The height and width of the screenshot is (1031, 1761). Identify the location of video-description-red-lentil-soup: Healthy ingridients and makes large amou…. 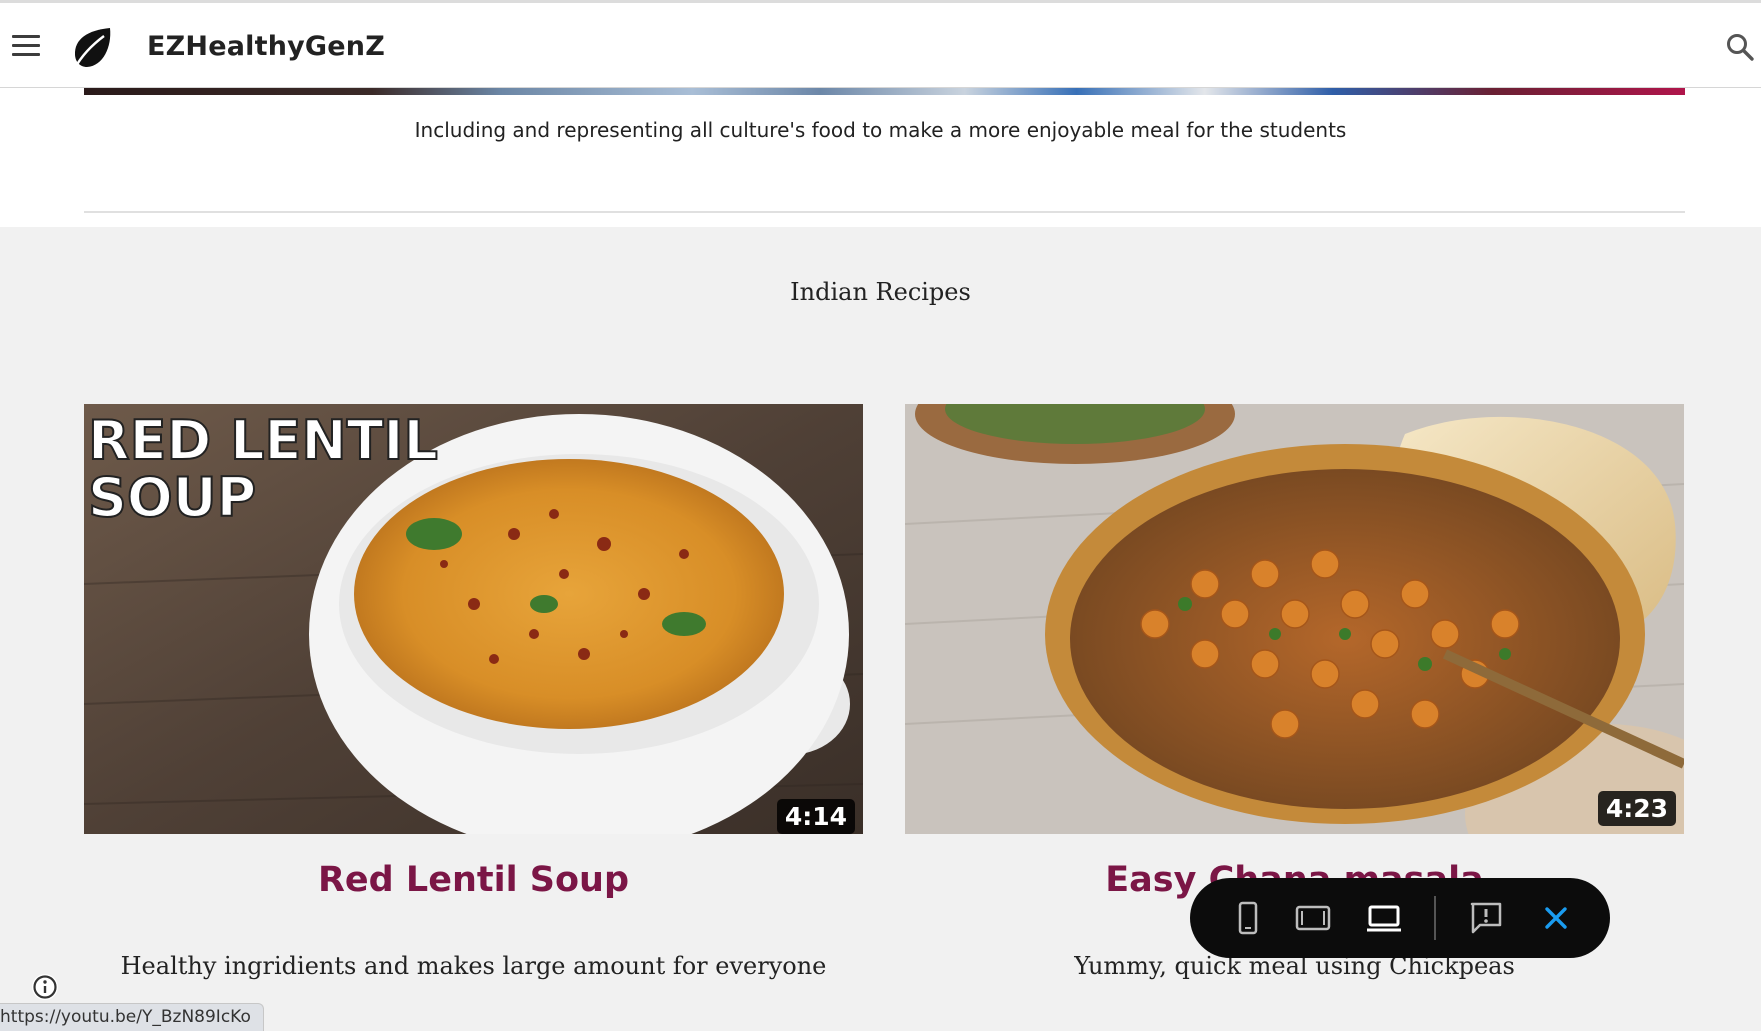
(473, 966).